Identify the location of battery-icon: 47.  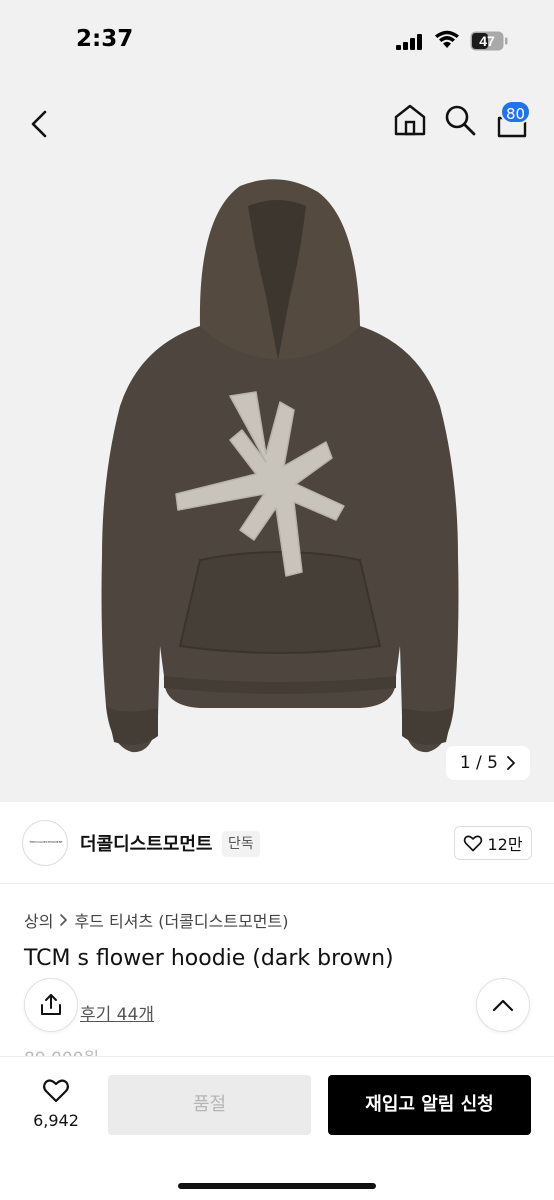
(489, 41).